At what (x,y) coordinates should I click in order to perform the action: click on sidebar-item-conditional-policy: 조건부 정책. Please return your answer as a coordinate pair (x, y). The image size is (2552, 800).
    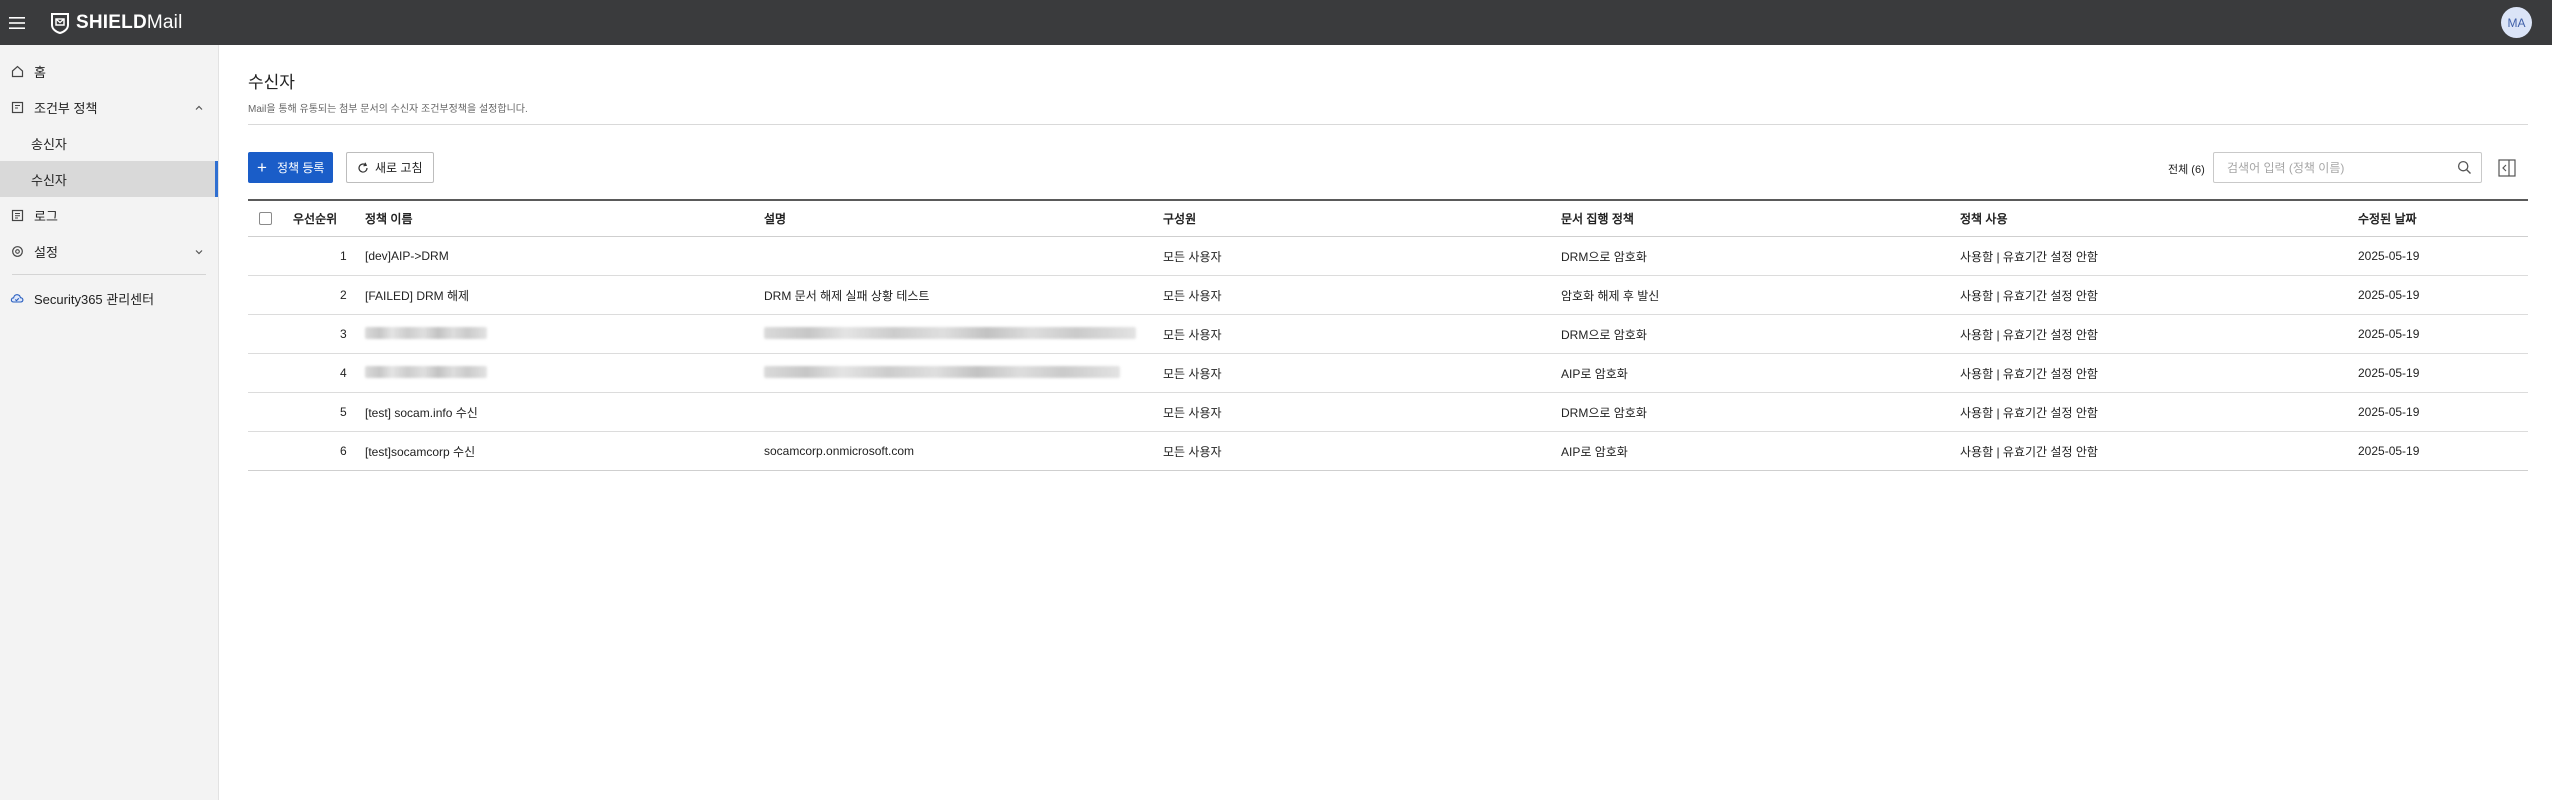
    Looking at the image, I should click on (109, 107).